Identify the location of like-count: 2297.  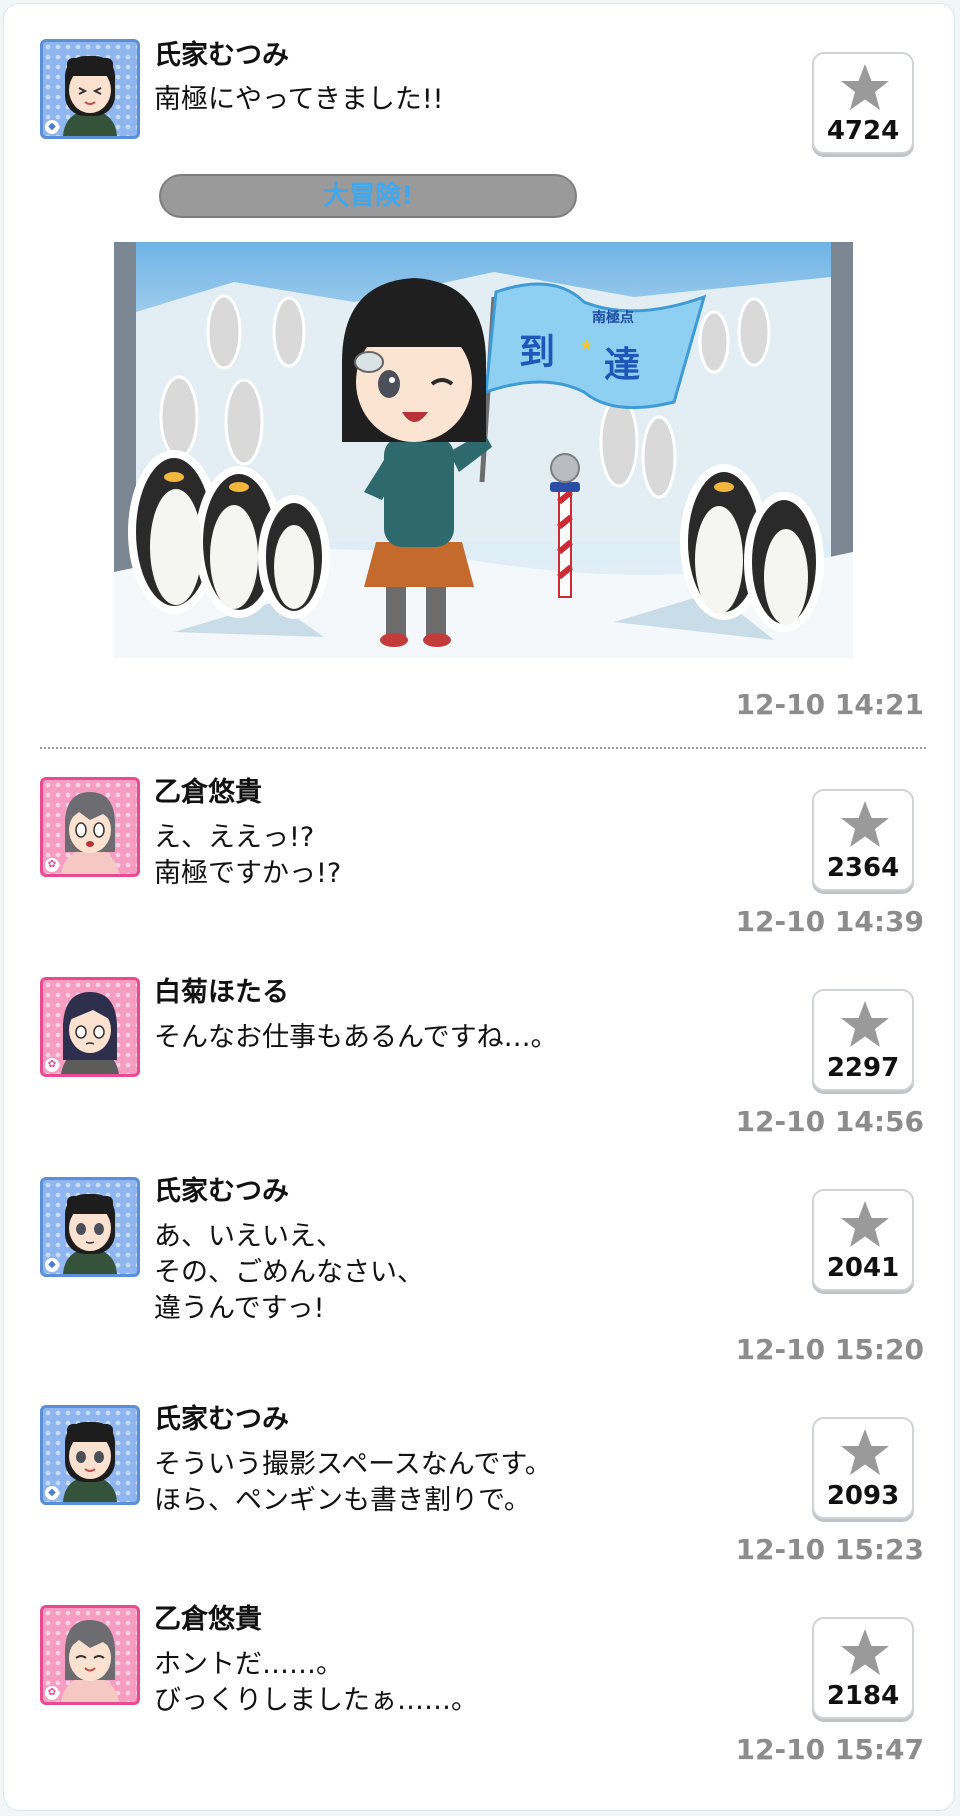
(863, 1068).